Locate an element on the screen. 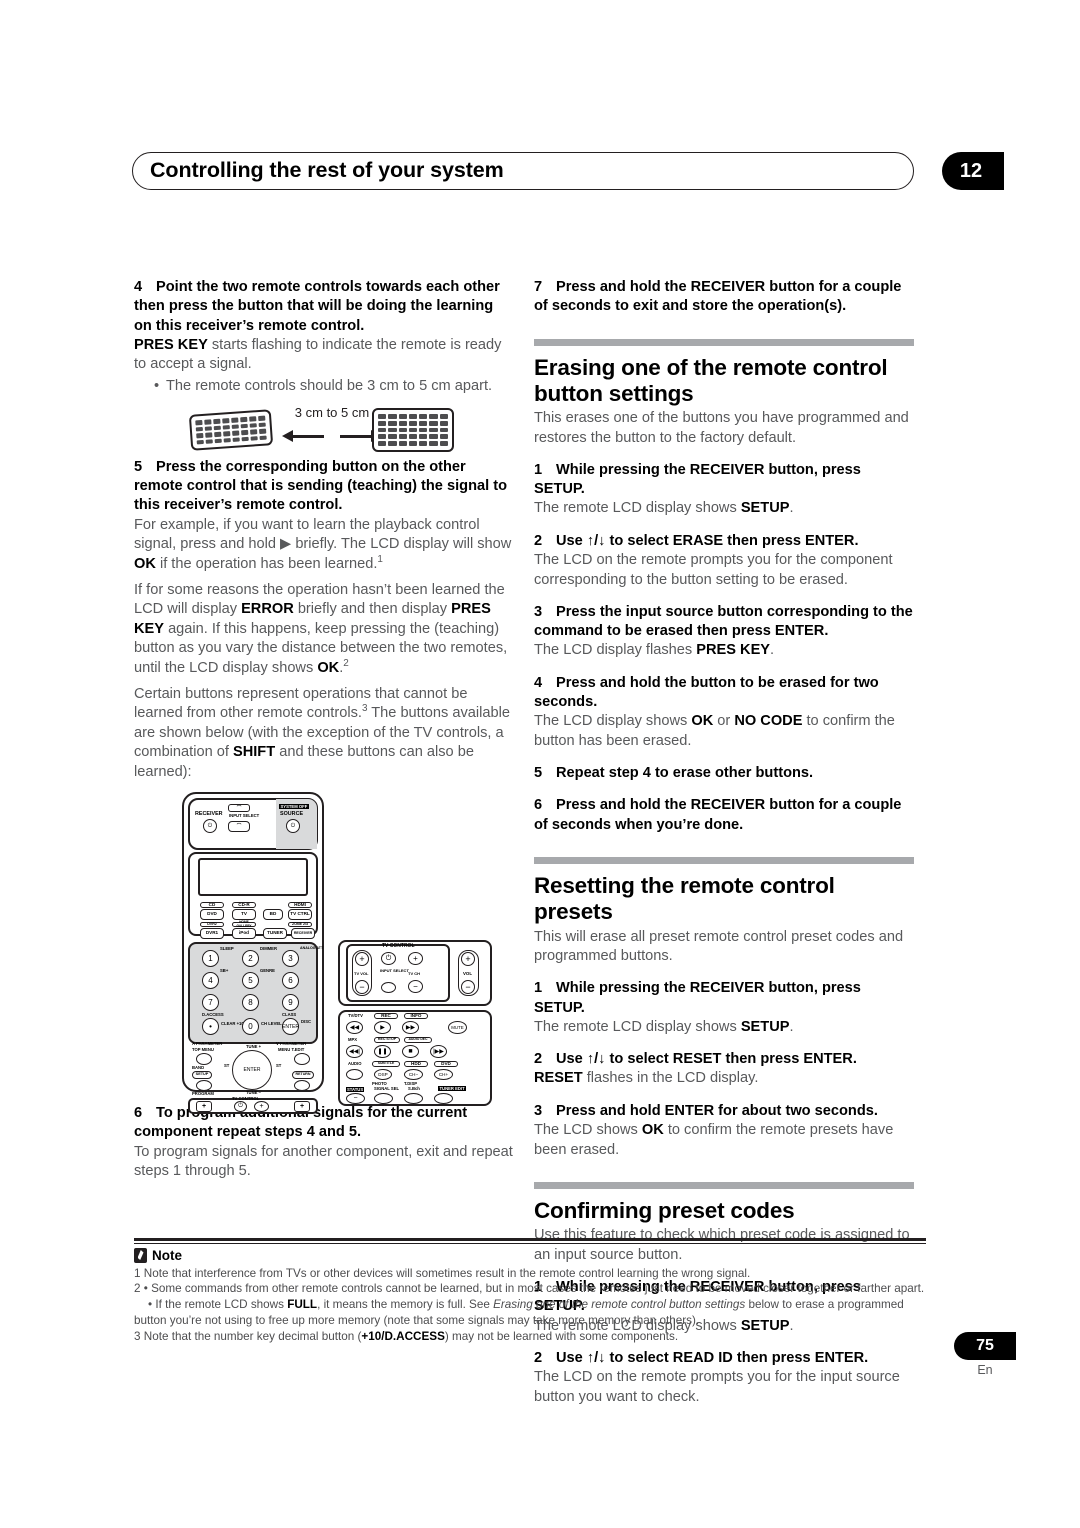 This screenshot has height=1528, width=1080. dimmer-label: DIMMER is located at coordinates (268, 948).